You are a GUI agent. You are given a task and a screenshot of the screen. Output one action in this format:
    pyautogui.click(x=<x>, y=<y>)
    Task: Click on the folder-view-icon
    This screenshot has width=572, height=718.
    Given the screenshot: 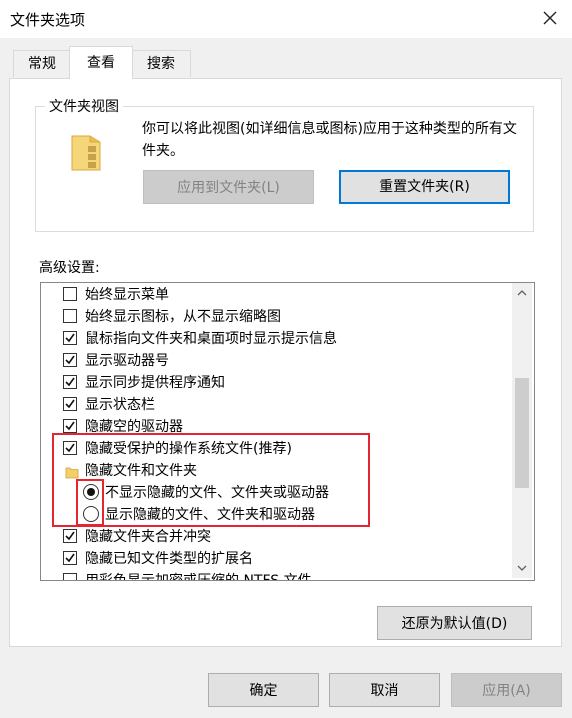 What is the action you would take?
    pyautogui.click(x=86, y=152)
    